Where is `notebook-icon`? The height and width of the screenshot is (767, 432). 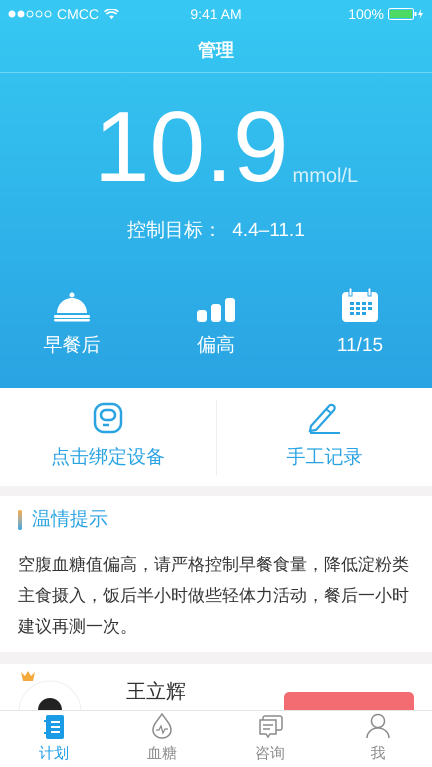
notebook-icon is located at coordinates (54, 726).